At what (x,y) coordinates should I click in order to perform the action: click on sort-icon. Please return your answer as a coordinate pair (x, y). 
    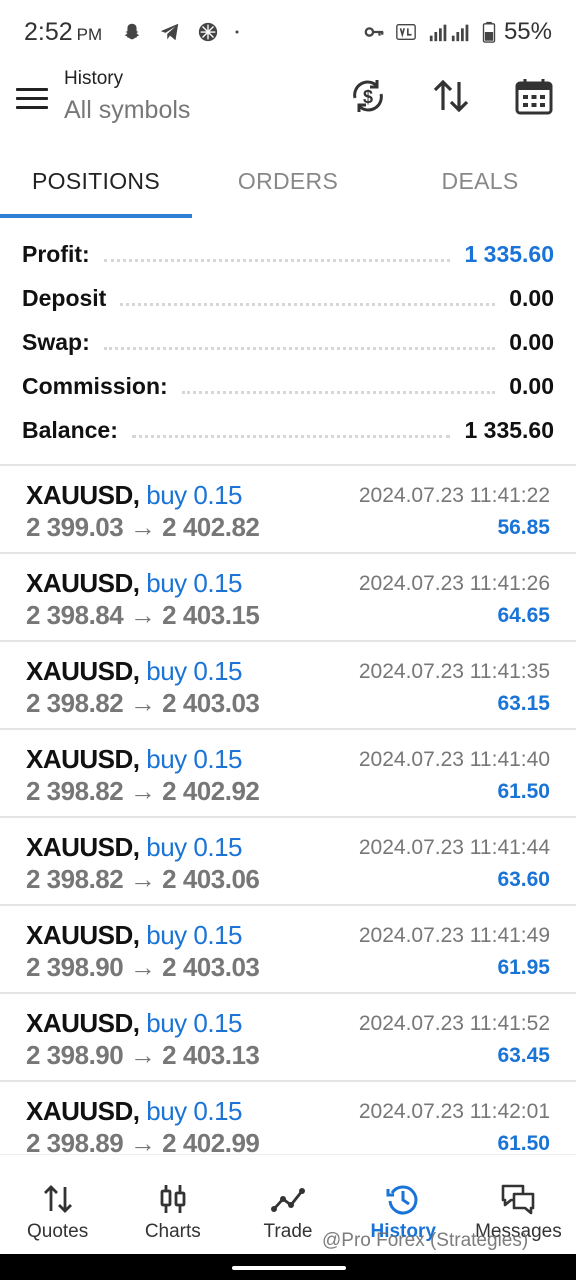
    Looking at the image, I should click on (451, 96).